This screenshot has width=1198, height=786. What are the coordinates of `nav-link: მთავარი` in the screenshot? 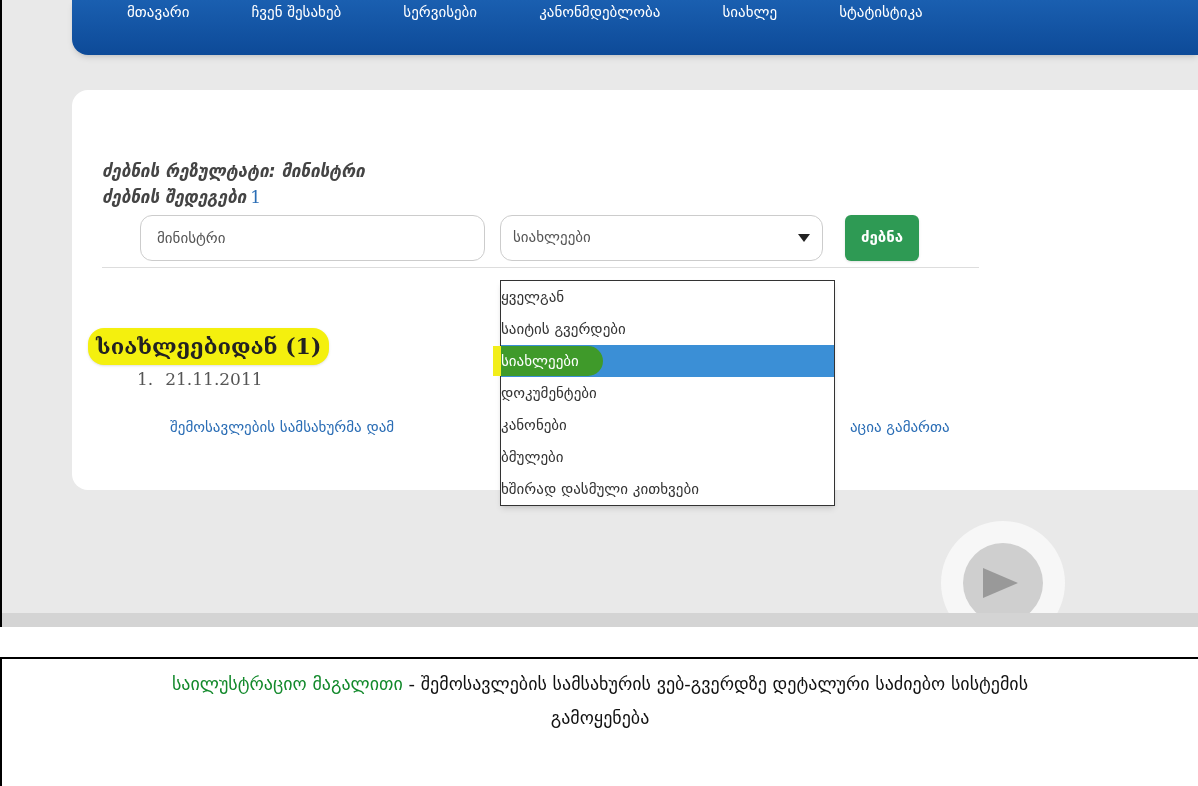 It's located at (158, 12).